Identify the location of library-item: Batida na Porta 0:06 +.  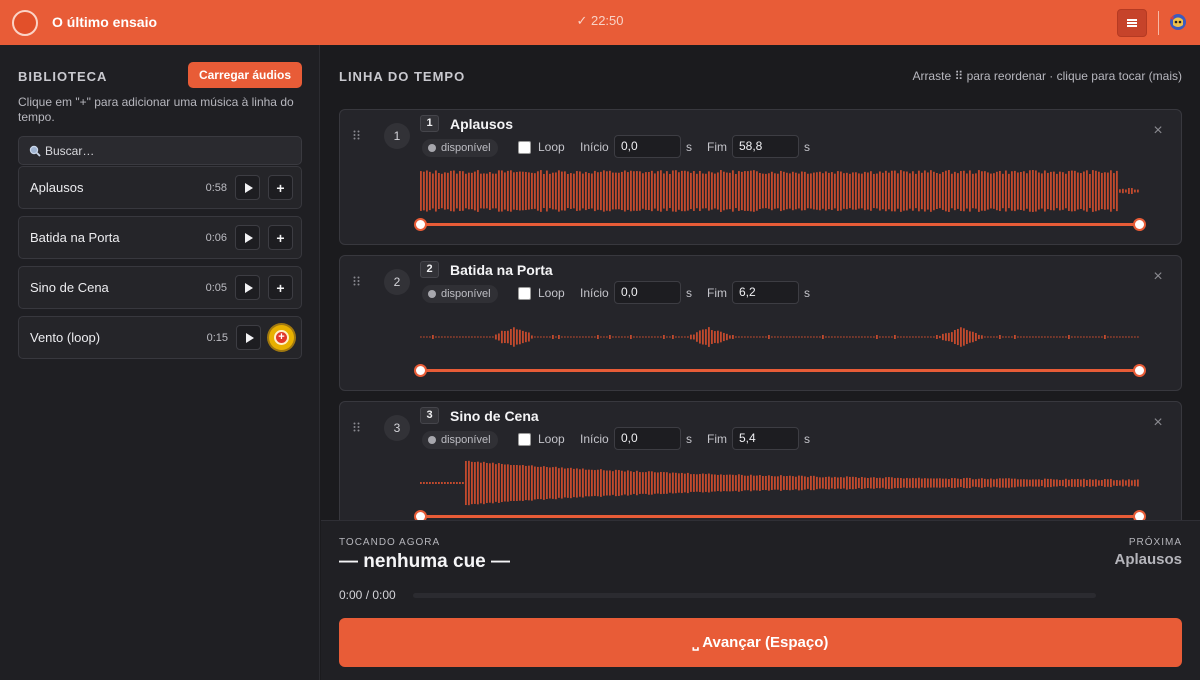
(160, 237).